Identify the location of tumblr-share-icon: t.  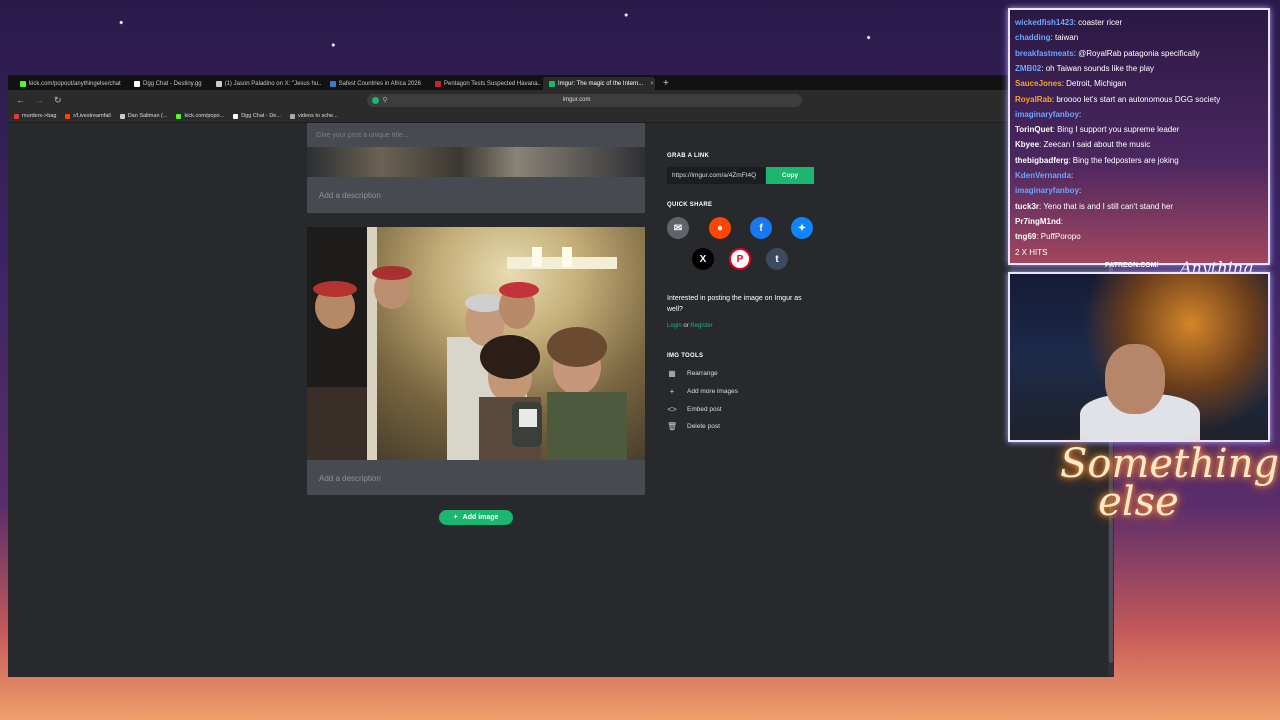
(777, 259).